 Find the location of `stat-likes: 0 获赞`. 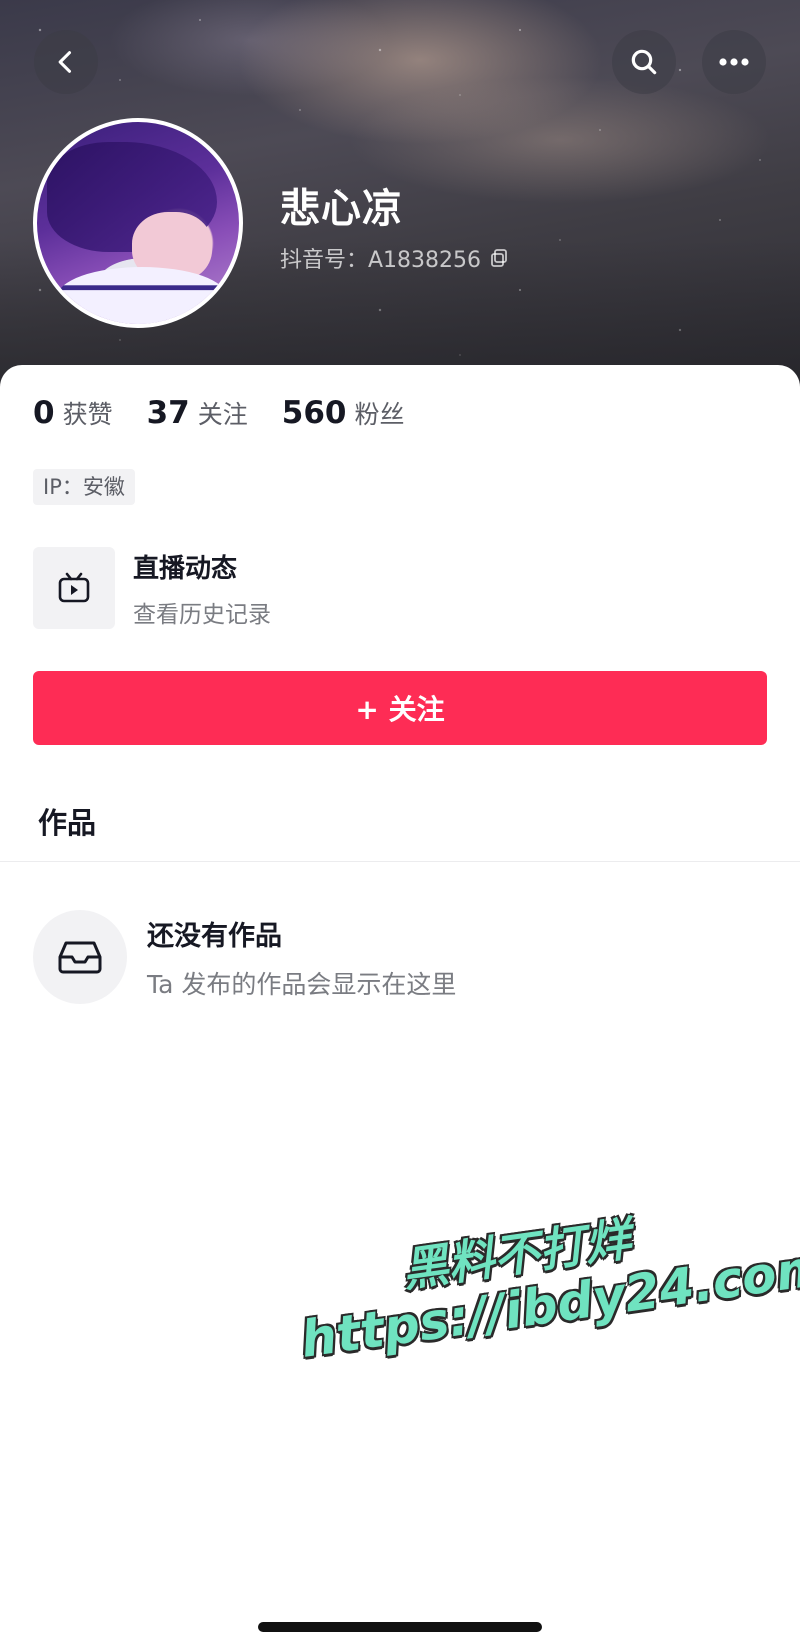

stat-likes: 0 获赞 is located at coordinates (73, 413).